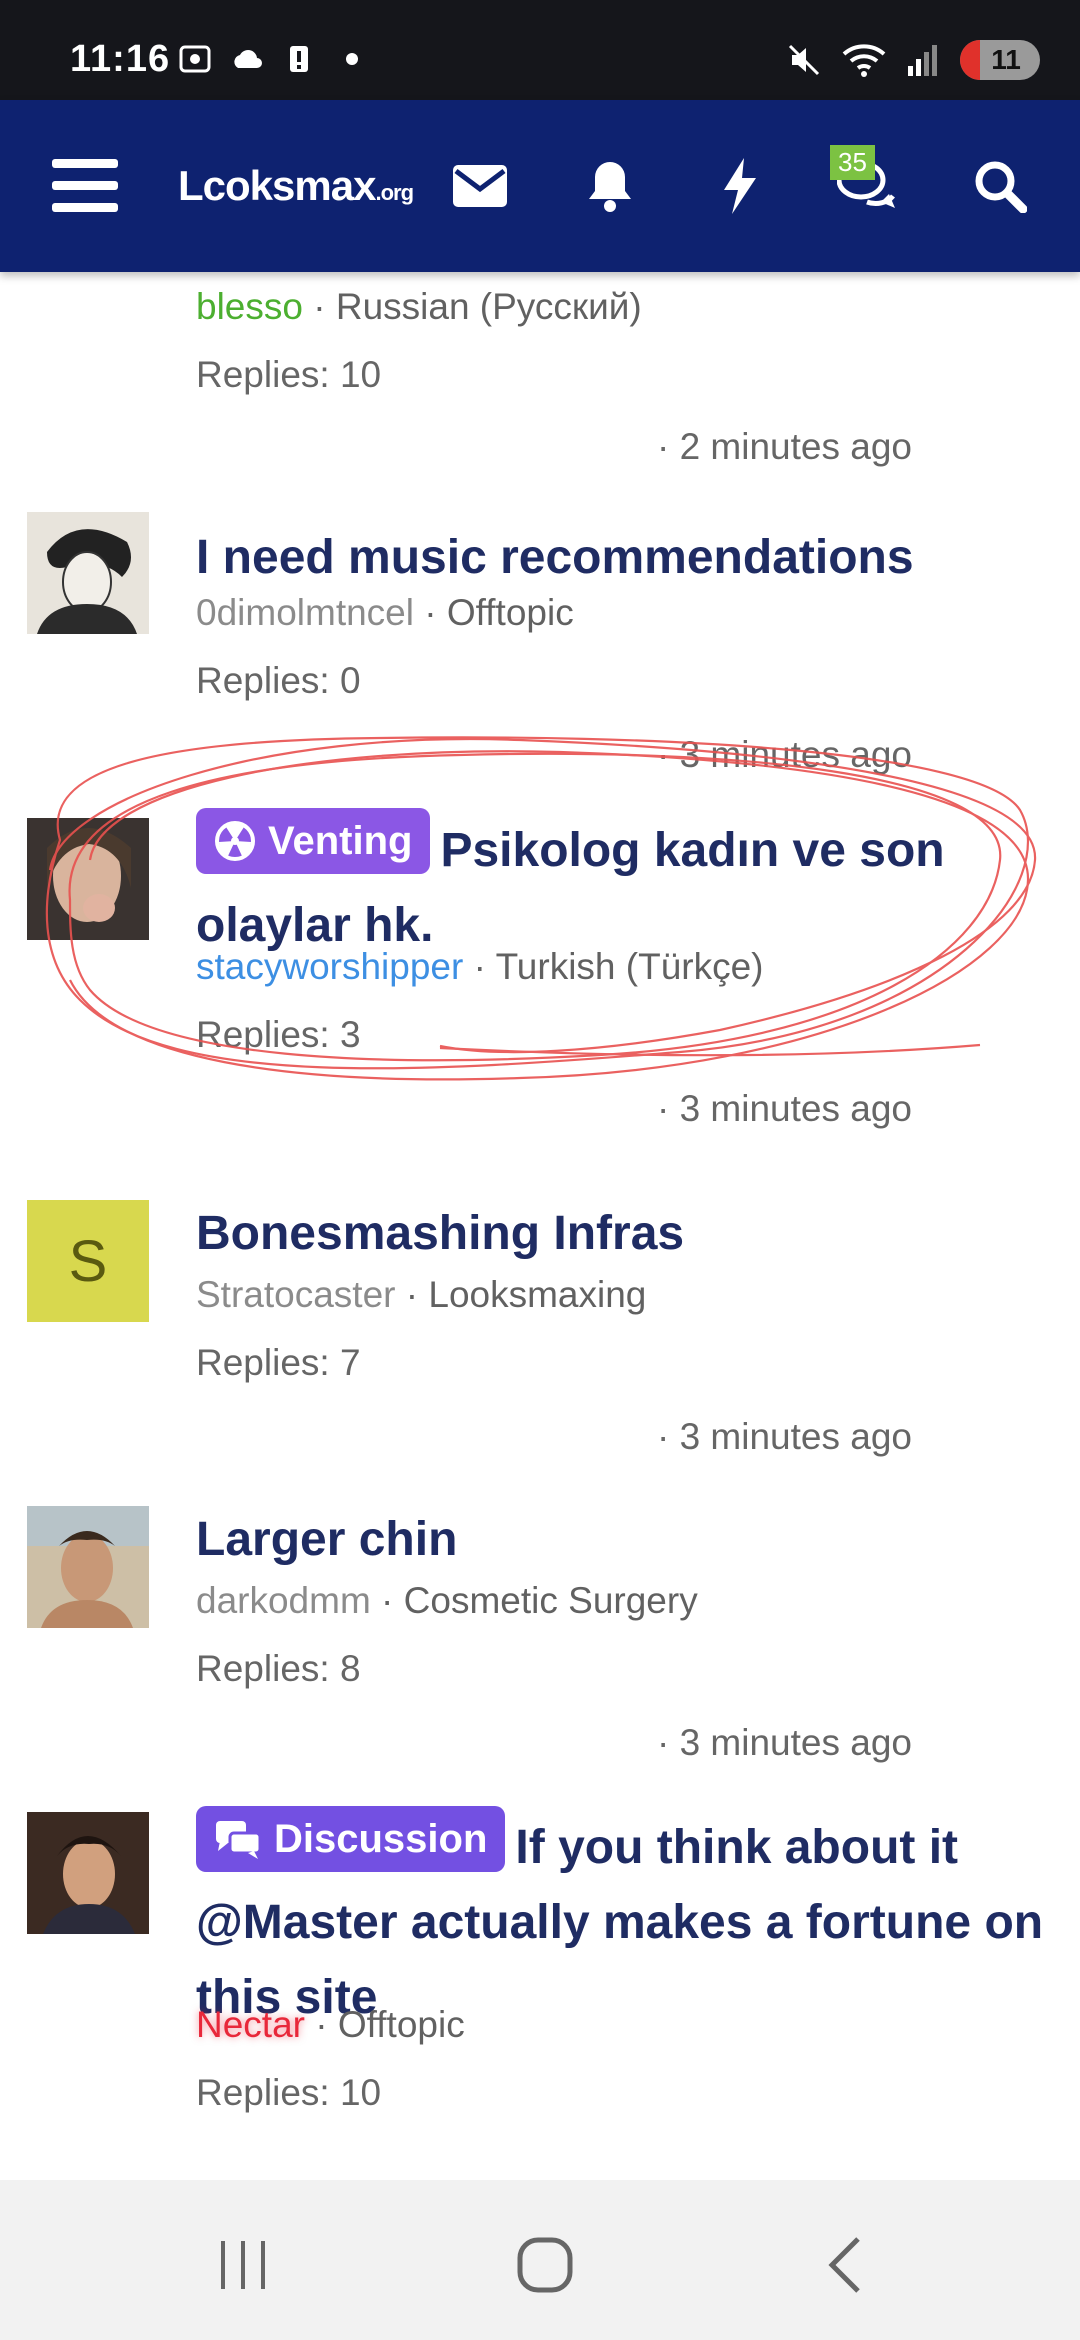 The image size is (1080, 2340). I want to click on back-button, so click(845, 2265).